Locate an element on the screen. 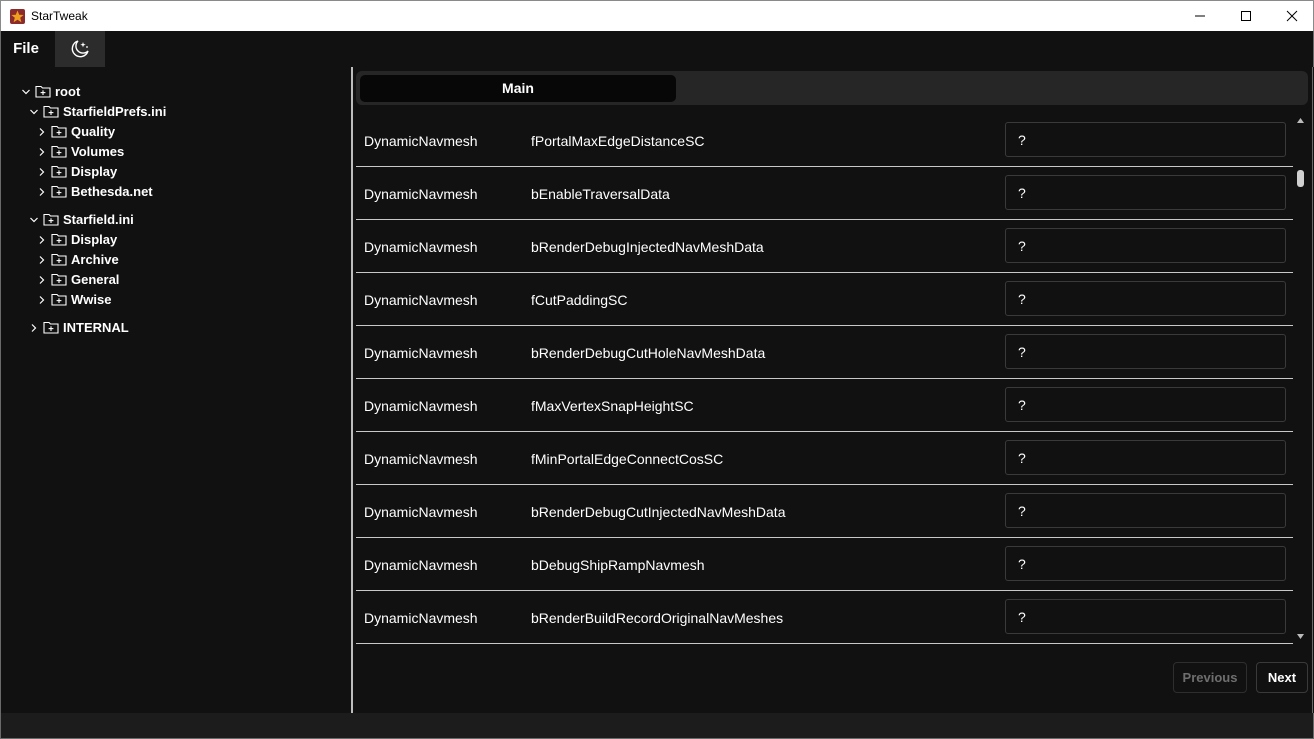 This screenshot has width=1314, height=739. setting-key: bRenderDebugCutHoleNavMeshData is located at coordinates (648, 353).